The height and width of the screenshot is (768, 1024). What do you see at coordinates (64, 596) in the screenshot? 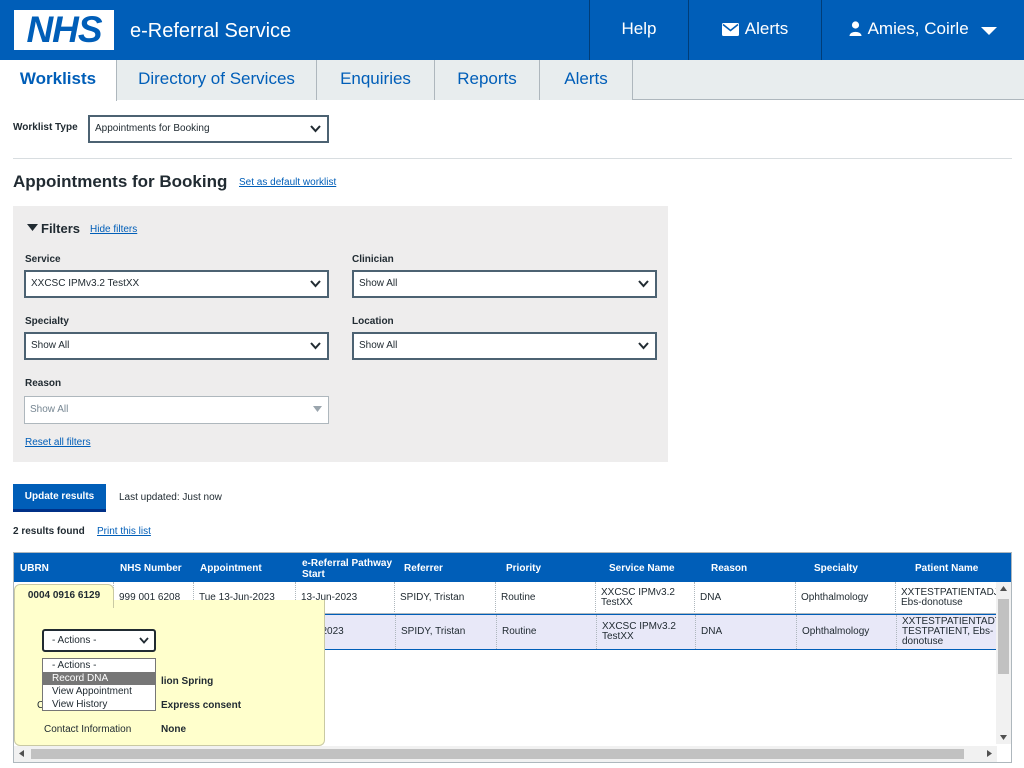
I see `ubrn-cell-active: 0004 0916 6129` at bounding box center [64, 596].